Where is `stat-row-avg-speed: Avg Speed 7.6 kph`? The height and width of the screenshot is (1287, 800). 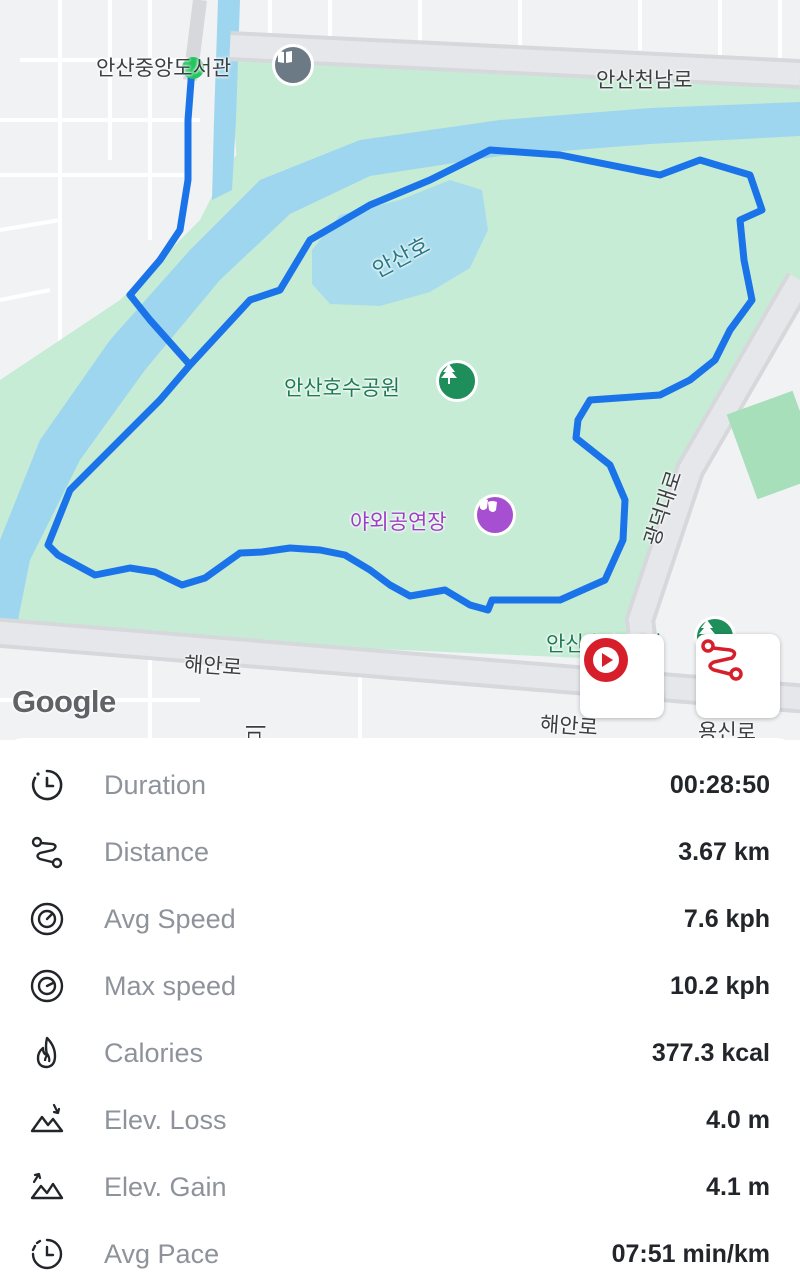
stat-row-avg-speed: Avg Speed 7.6 kph is located at coordinates (400, 919).